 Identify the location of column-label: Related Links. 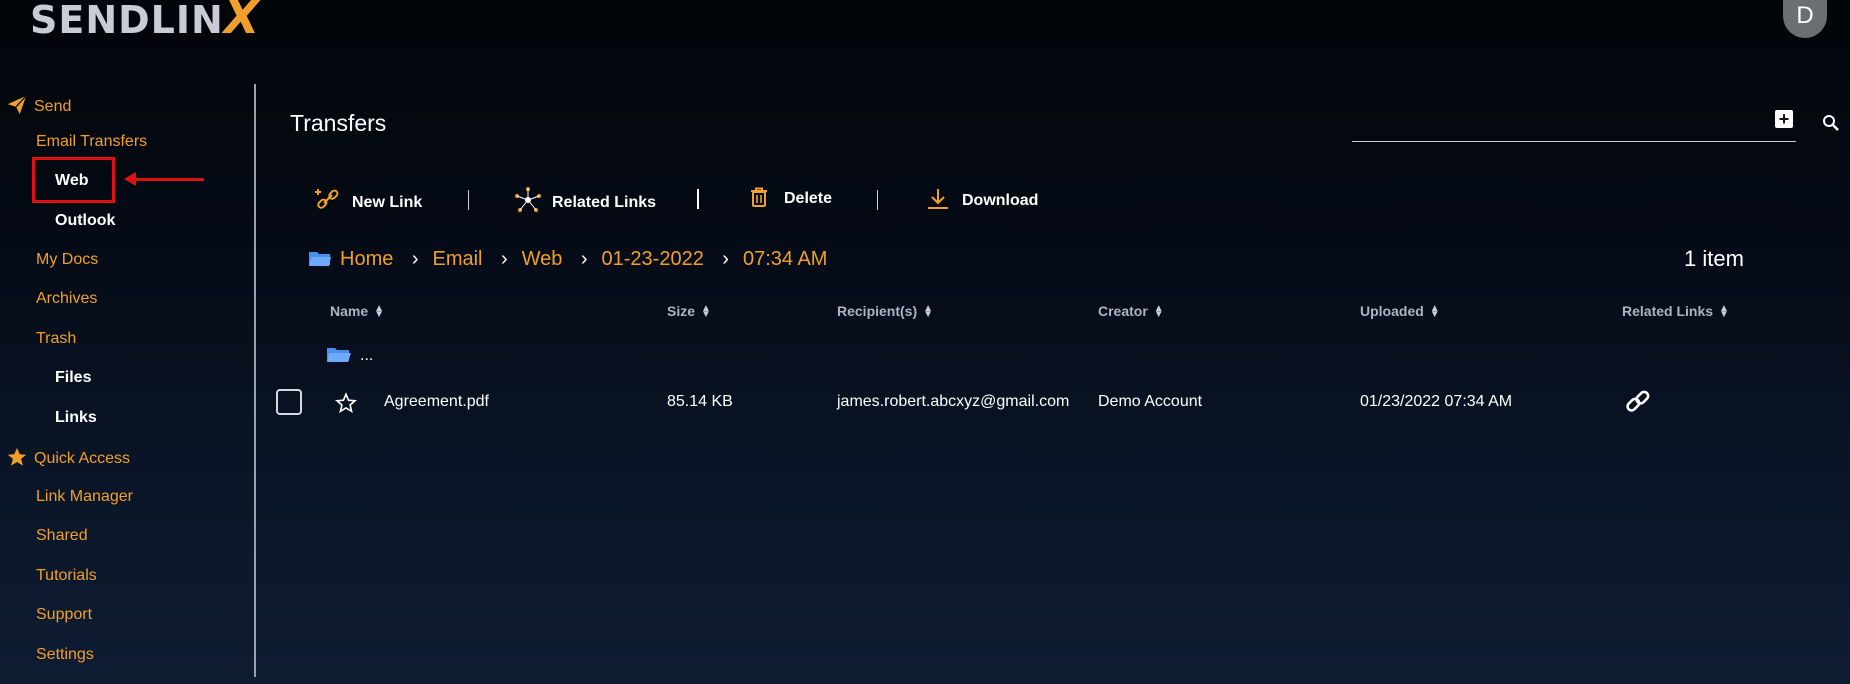
(1668, 311).